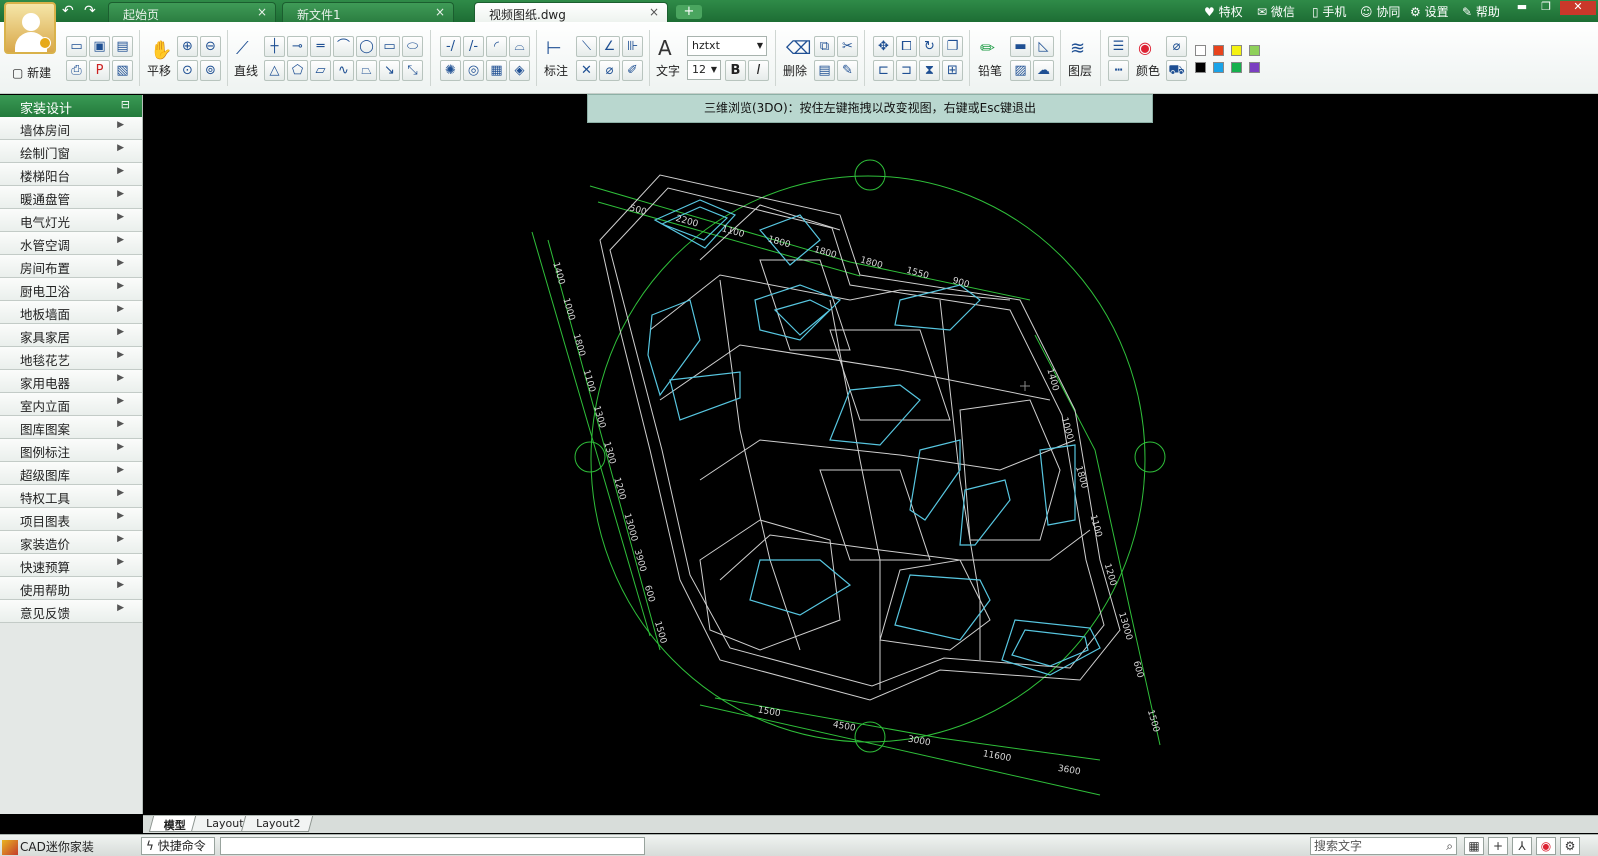 The width and height of the screenshot is (1598, 856). I want to click on font-select: hztxt ▼, so click(727, 46).